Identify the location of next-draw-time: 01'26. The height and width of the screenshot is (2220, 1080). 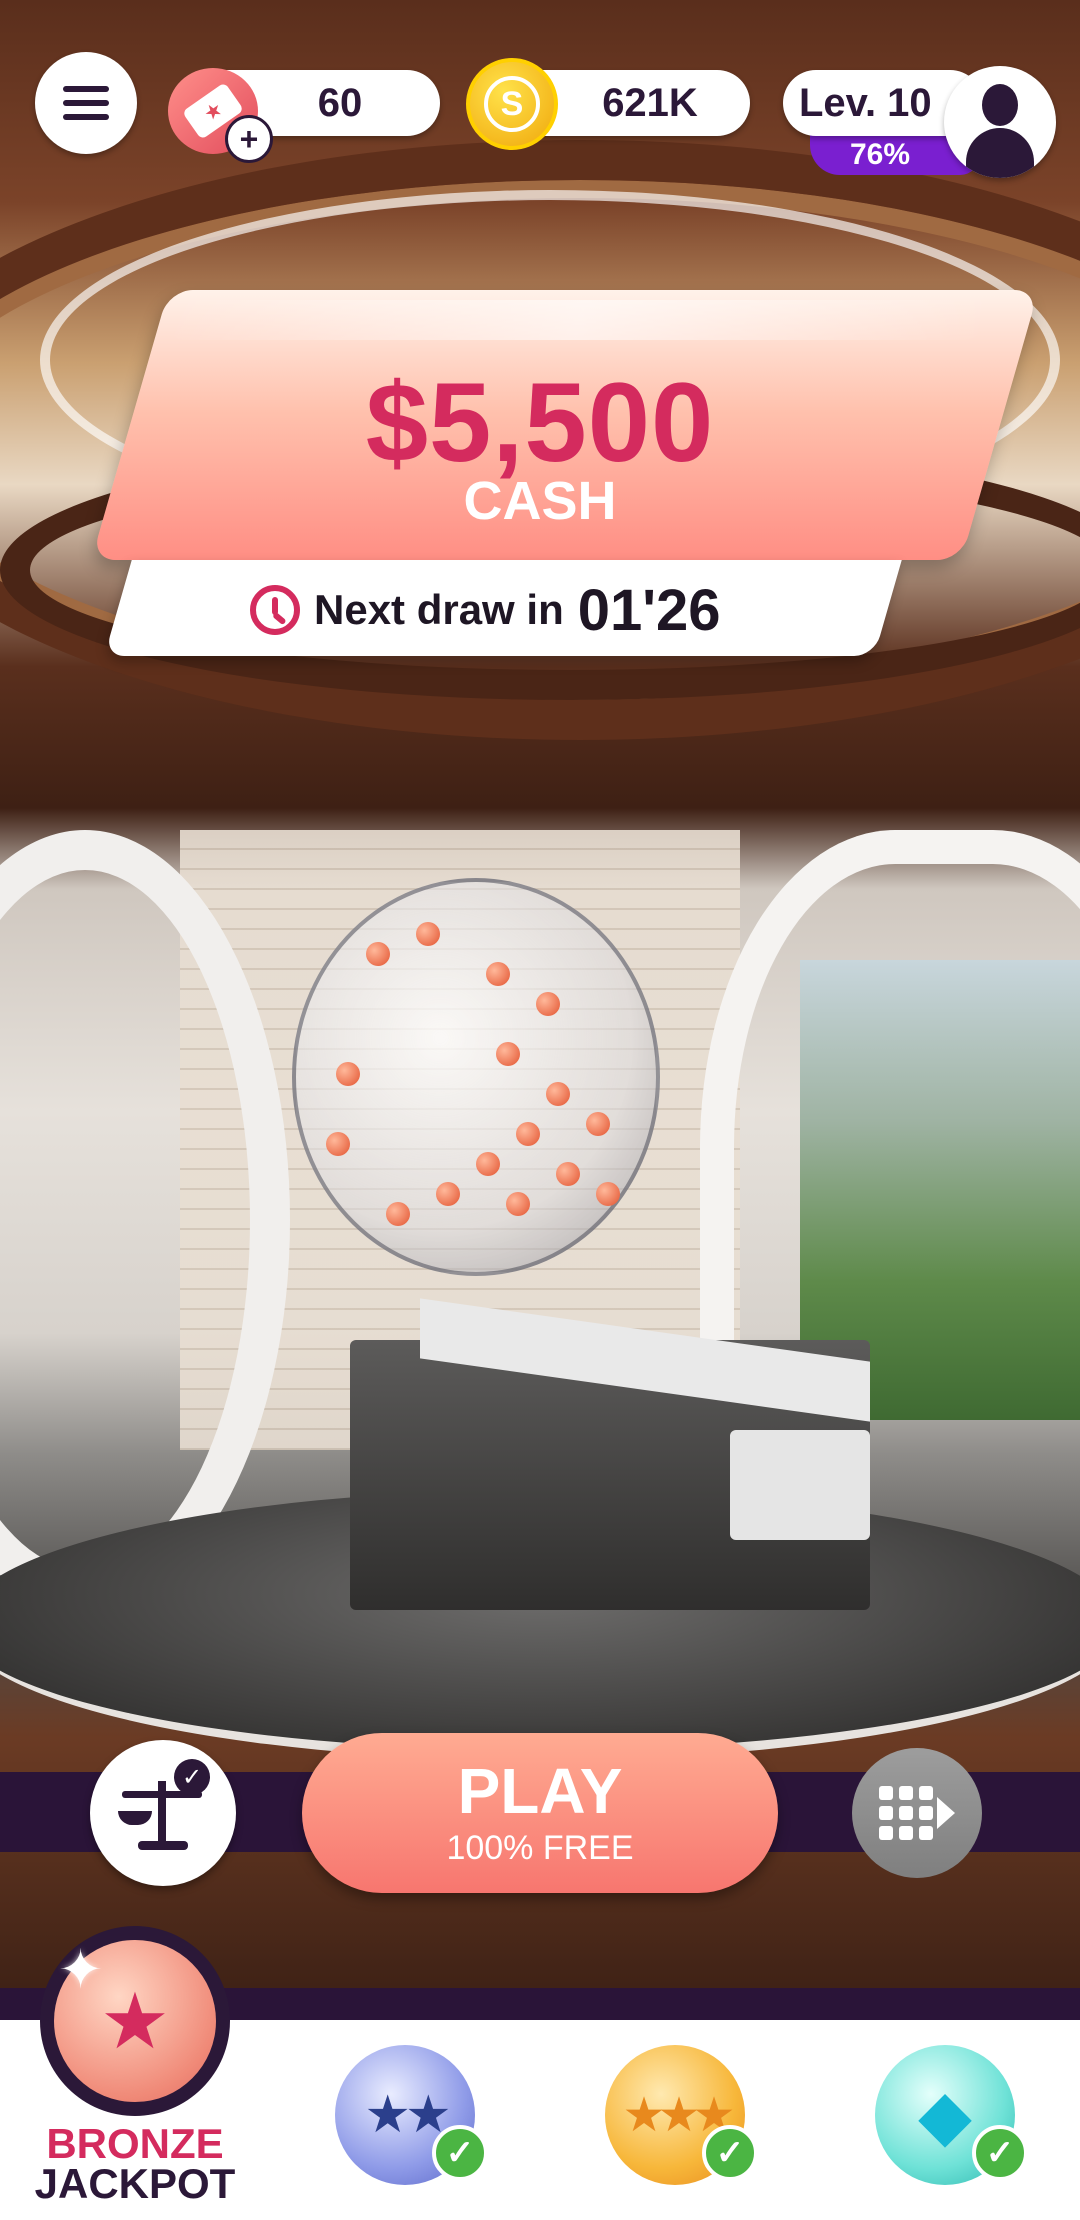
(649, 610).